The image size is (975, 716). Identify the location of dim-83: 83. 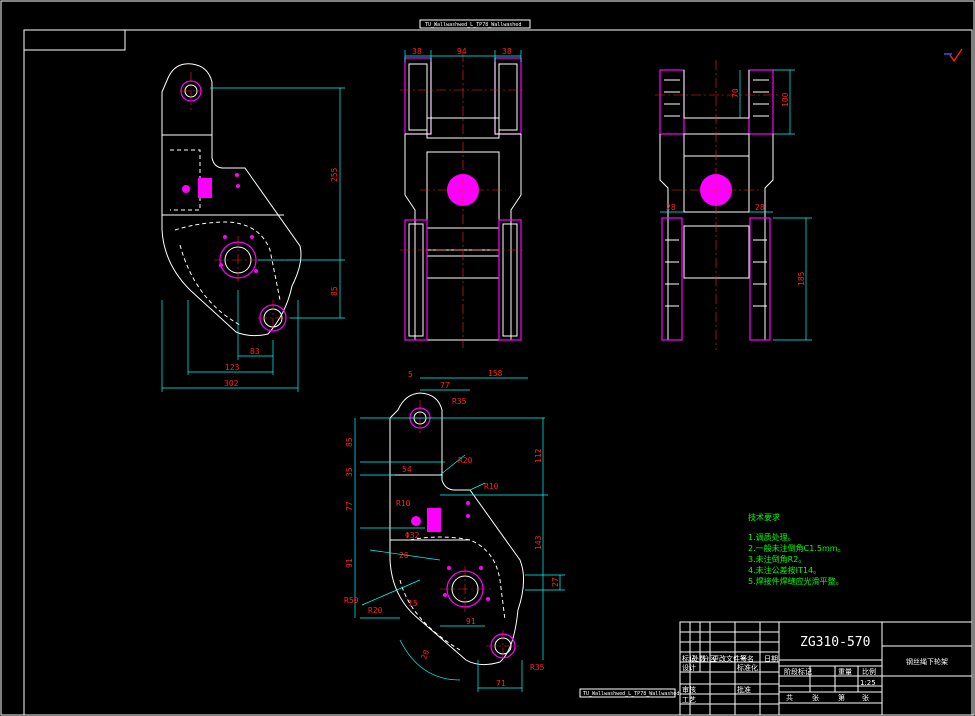
(255, 351).